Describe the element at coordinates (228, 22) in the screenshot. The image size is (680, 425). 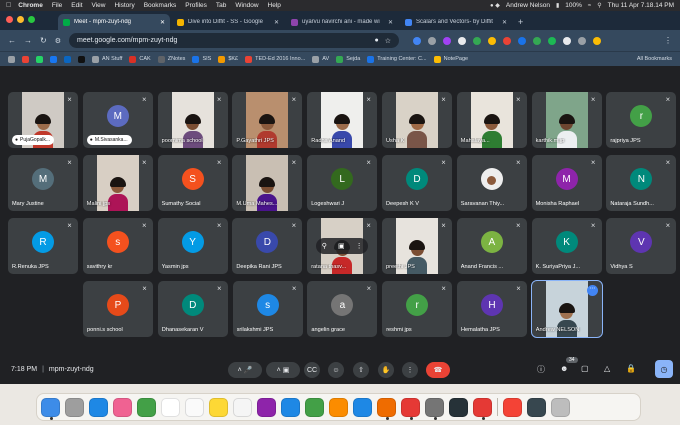
I see `browser-tab: Dive into Diffit - SS - Google ✕` at that location.